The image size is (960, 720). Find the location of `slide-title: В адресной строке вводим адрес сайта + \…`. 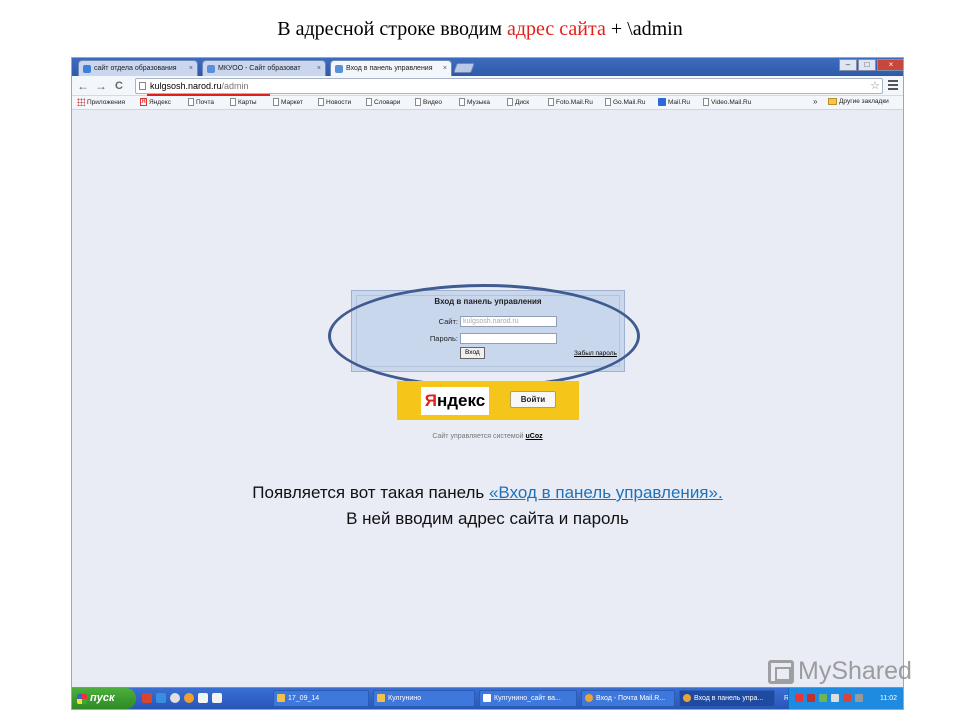

slide-title: В адресной строке вводим адрес сайта + \… is located at coordinates (480, 29).